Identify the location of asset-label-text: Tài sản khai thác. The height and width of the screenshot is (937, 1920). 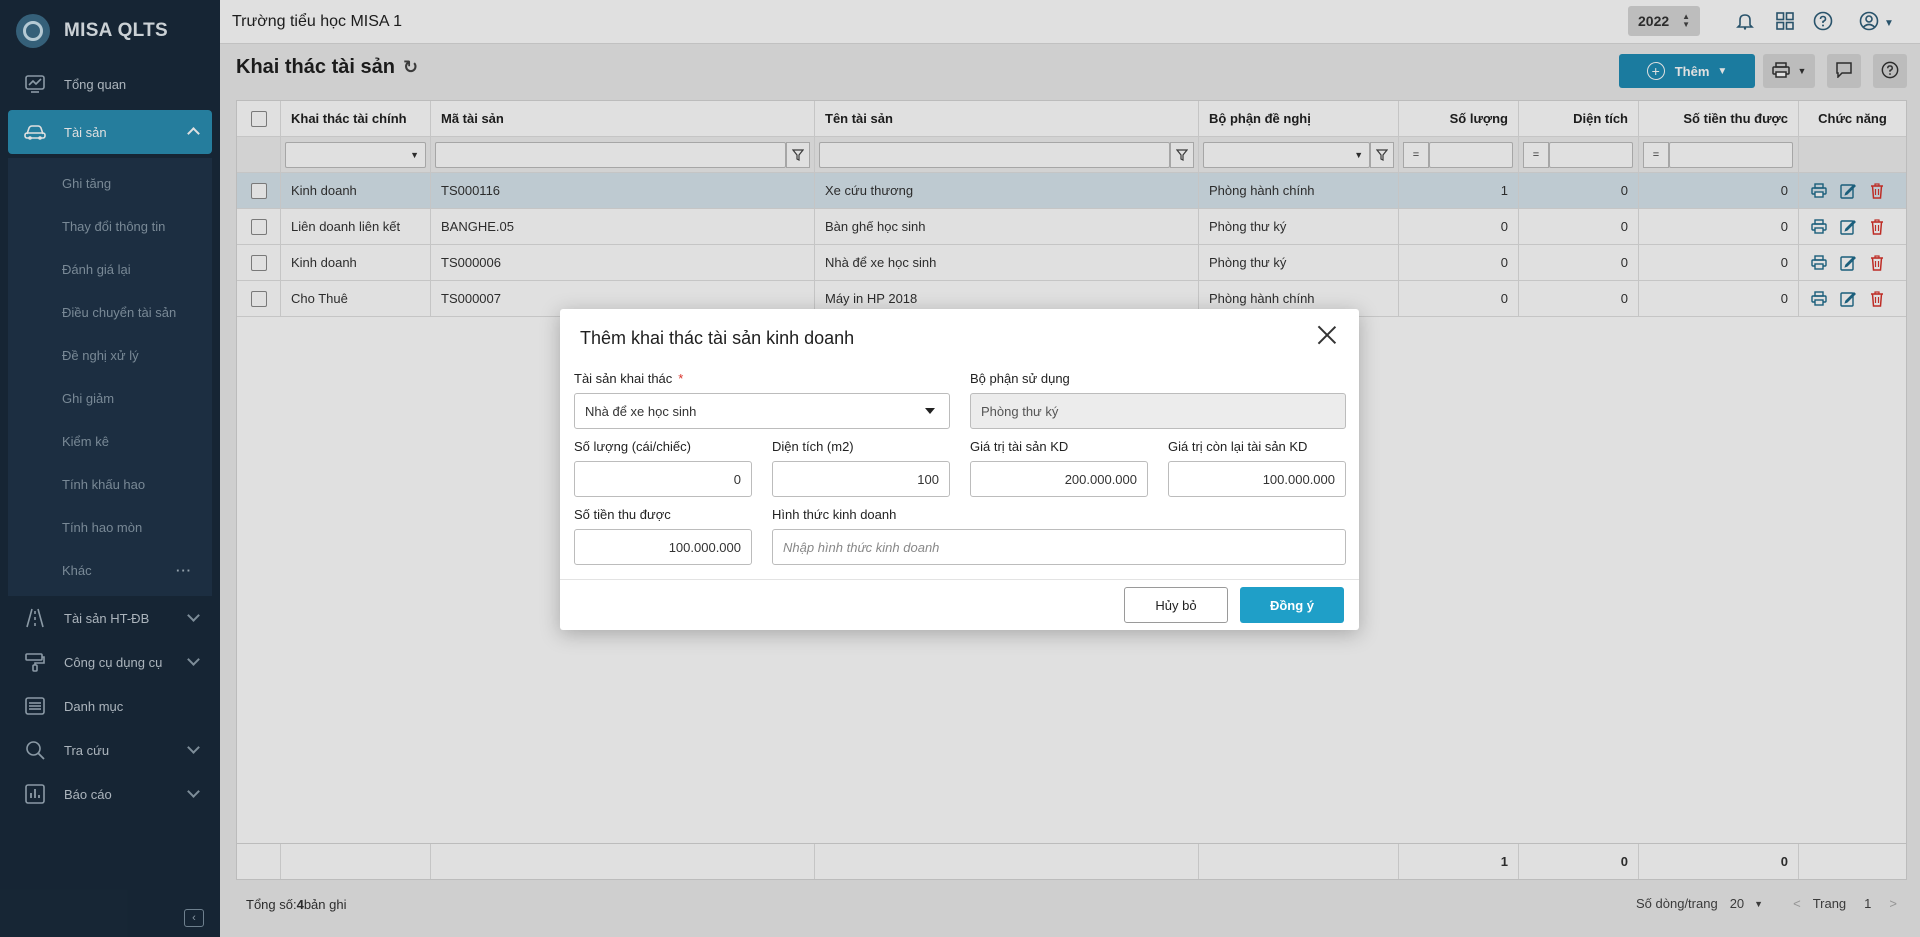
(623, 378).